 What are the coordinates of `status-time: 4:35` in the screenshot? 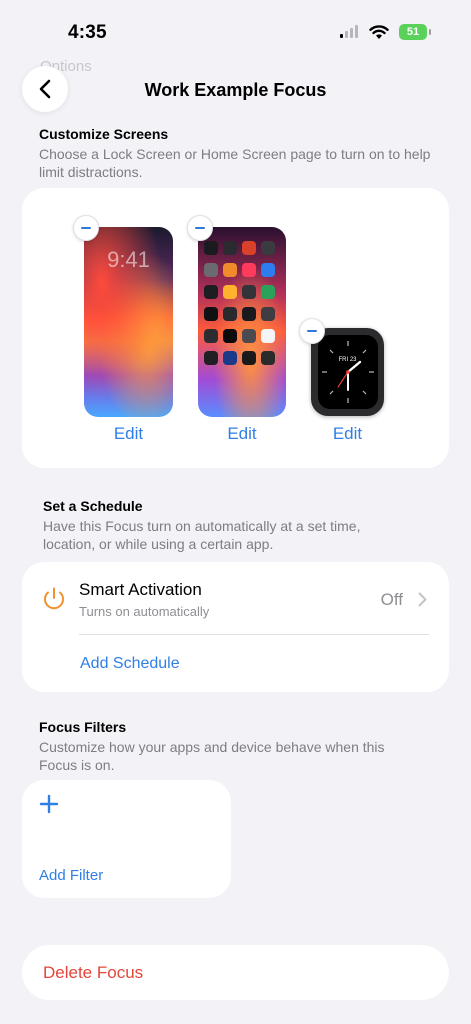 It's located at (87, 32).